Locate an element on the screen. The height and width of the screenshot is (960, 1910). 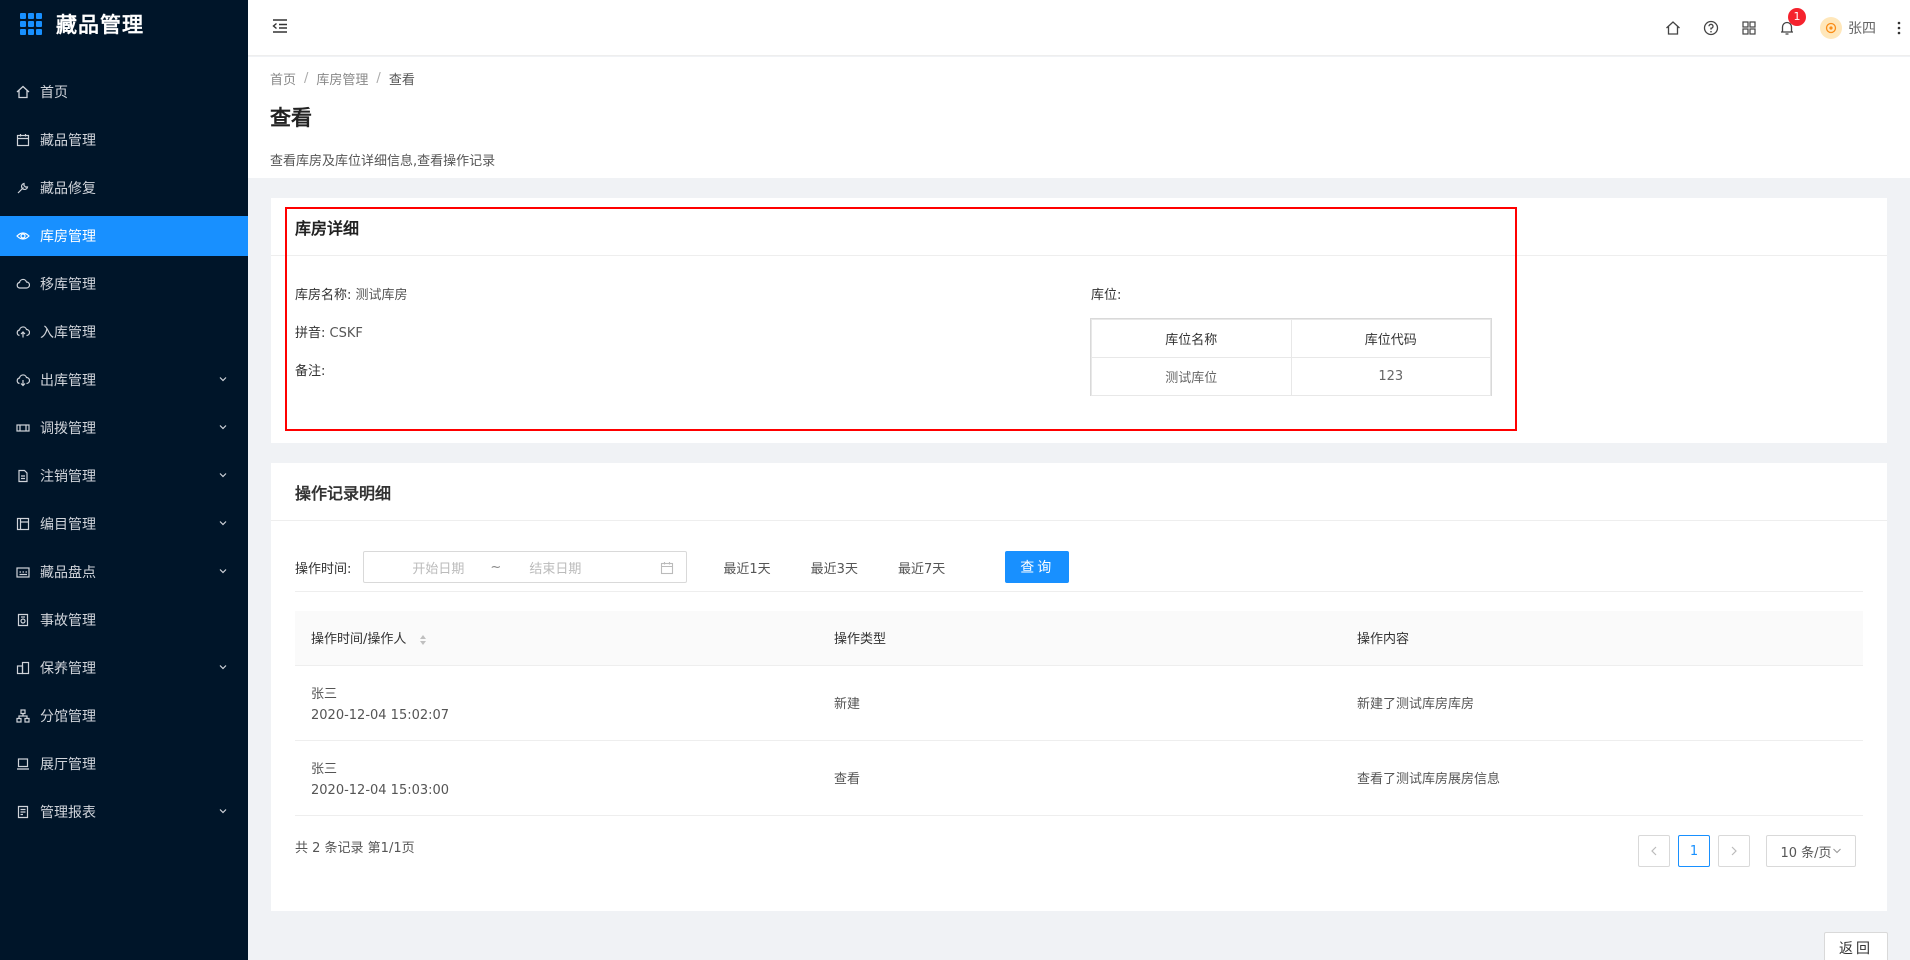
page-header: 首页 / 库房管理 / 查看 查看 查看库房及库位详细信息,查看操作记录 is located at coordinates (1079, 117).